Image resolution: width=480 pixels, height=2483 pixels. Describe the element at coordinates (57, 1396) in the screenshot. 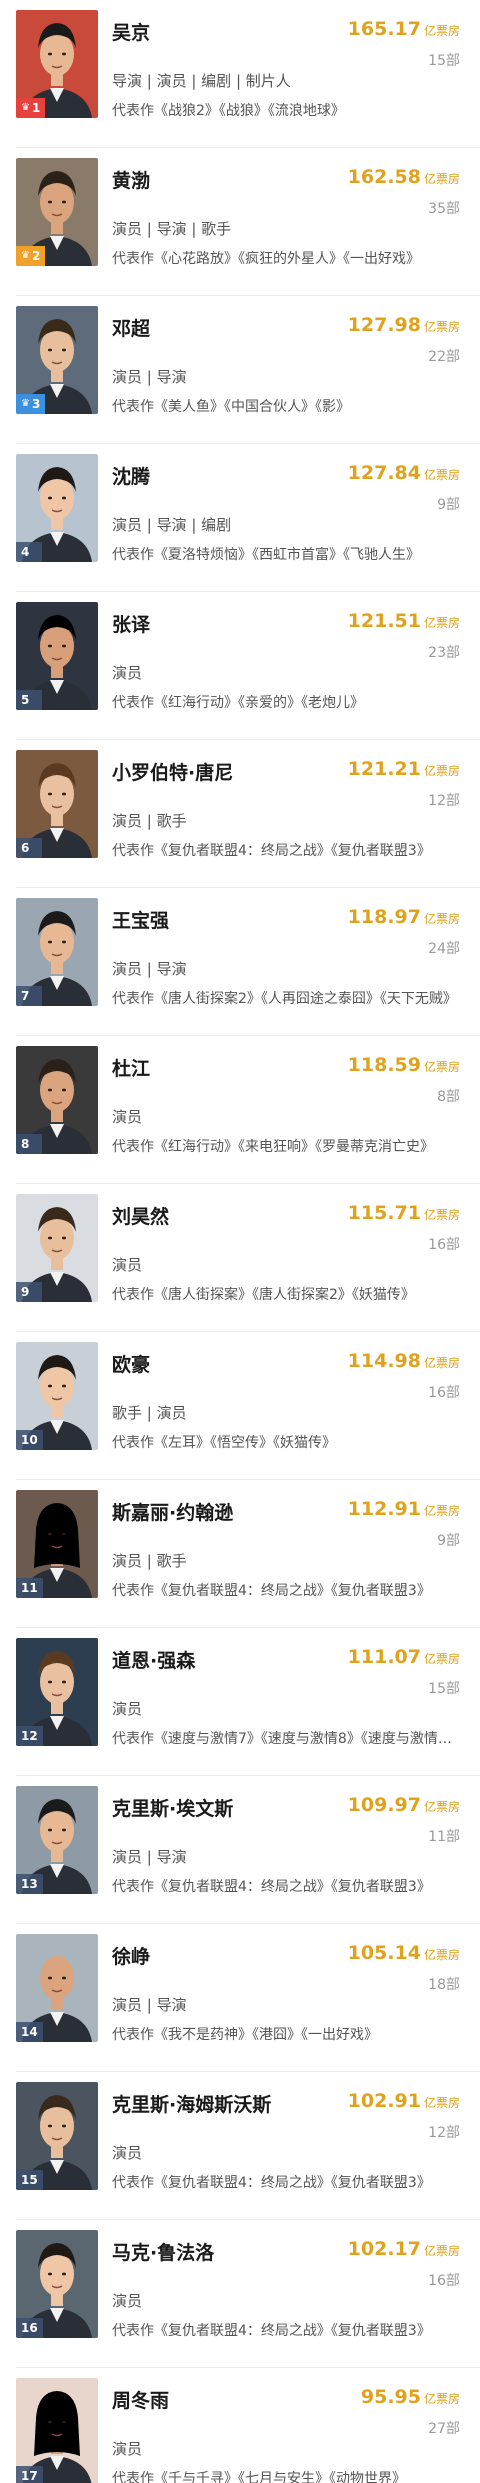

I see `actor-photo: 10` at that location.